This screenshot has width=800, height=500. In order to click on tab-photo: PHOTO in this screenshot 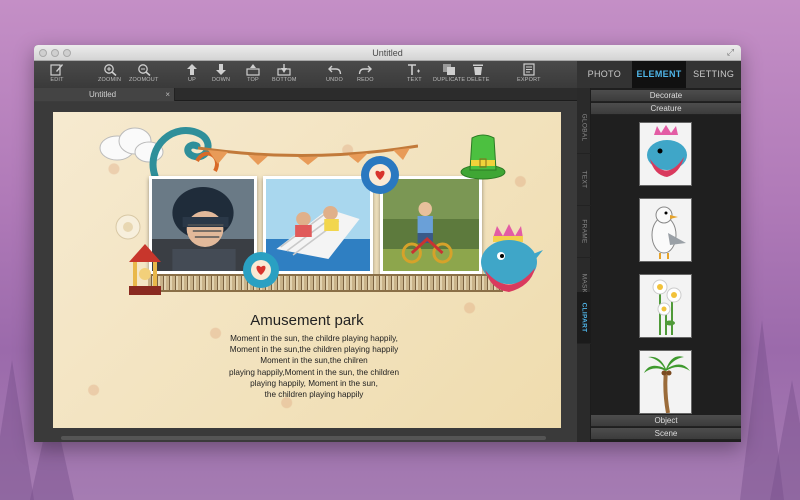, I will do `click(604, 74)`.